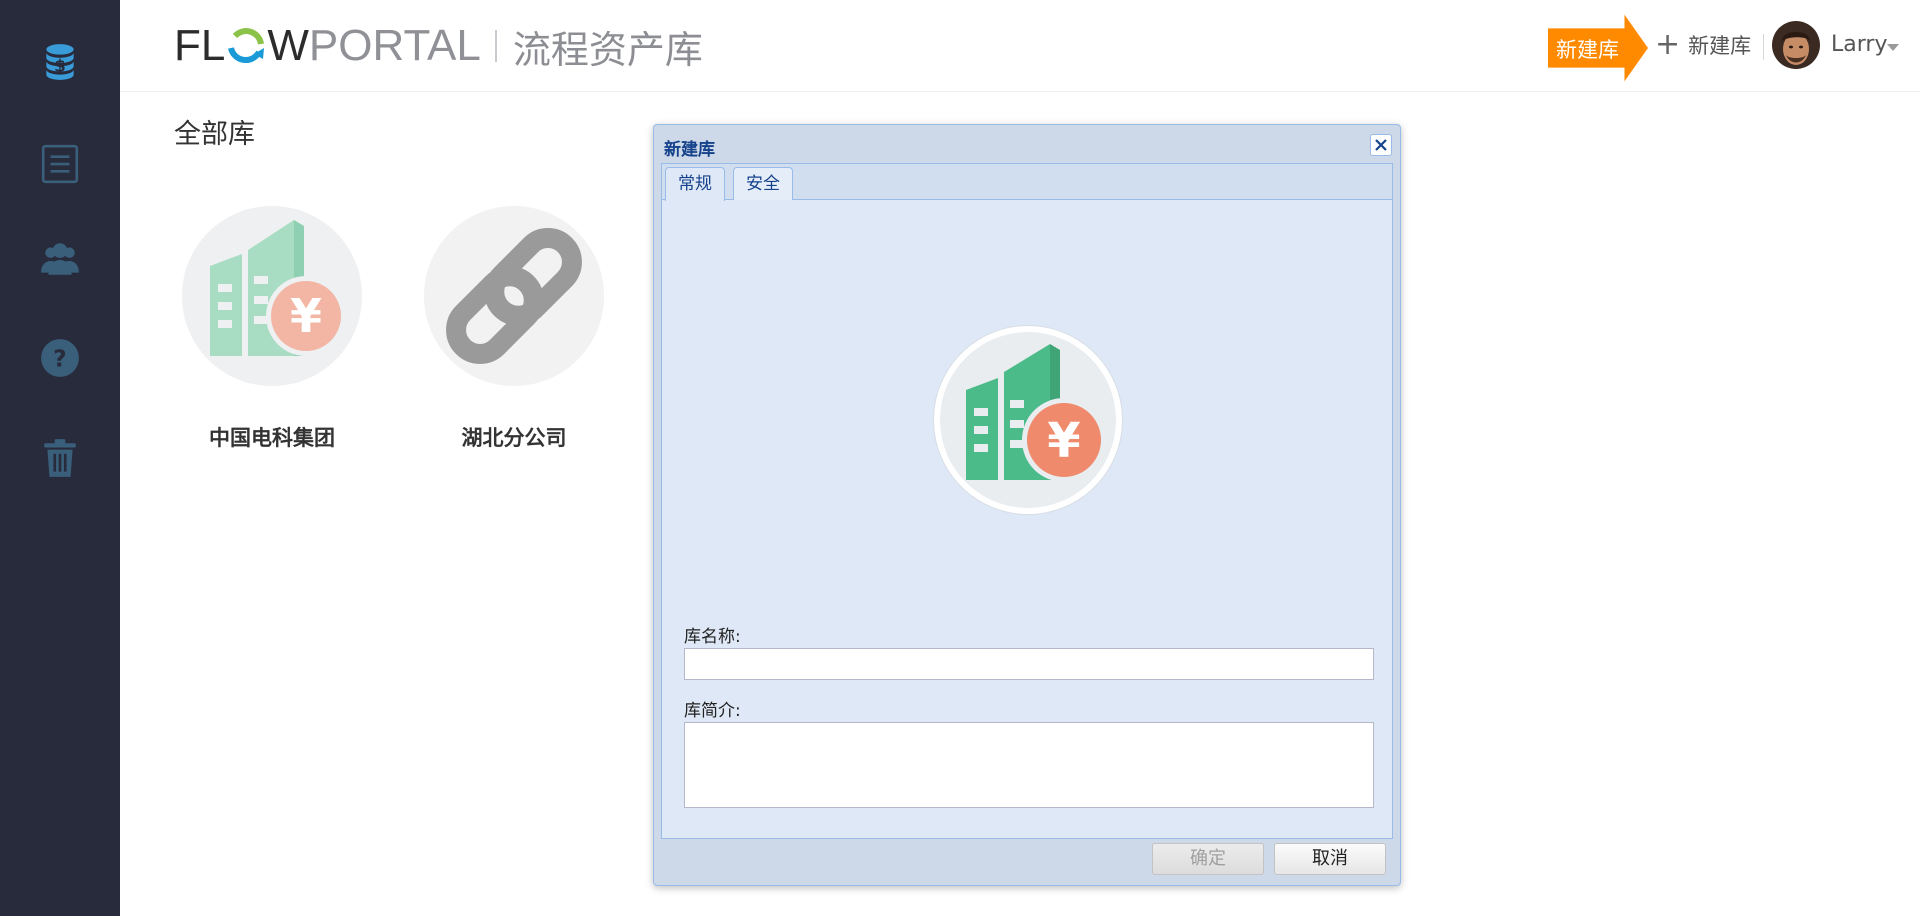 This screenshot has height=916, width=1920. What do you see at coordinates (1027, 182) in the screenshot?
I see `tab-bar: 常规 安全` at bounding box center [1027, 182].